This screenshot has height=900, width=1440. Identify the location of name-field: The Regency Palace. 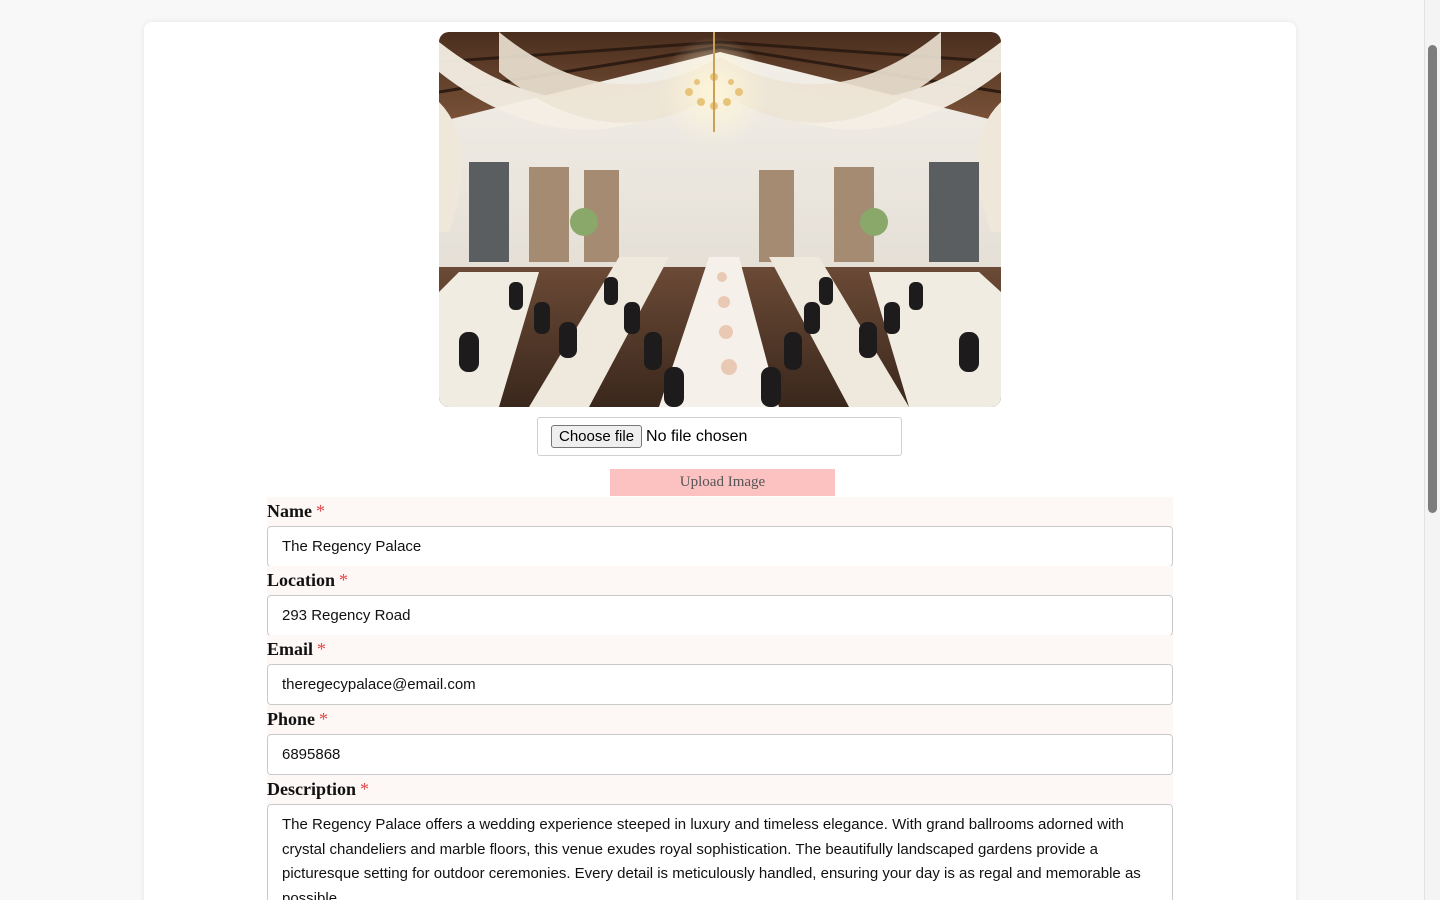
(720, 546).